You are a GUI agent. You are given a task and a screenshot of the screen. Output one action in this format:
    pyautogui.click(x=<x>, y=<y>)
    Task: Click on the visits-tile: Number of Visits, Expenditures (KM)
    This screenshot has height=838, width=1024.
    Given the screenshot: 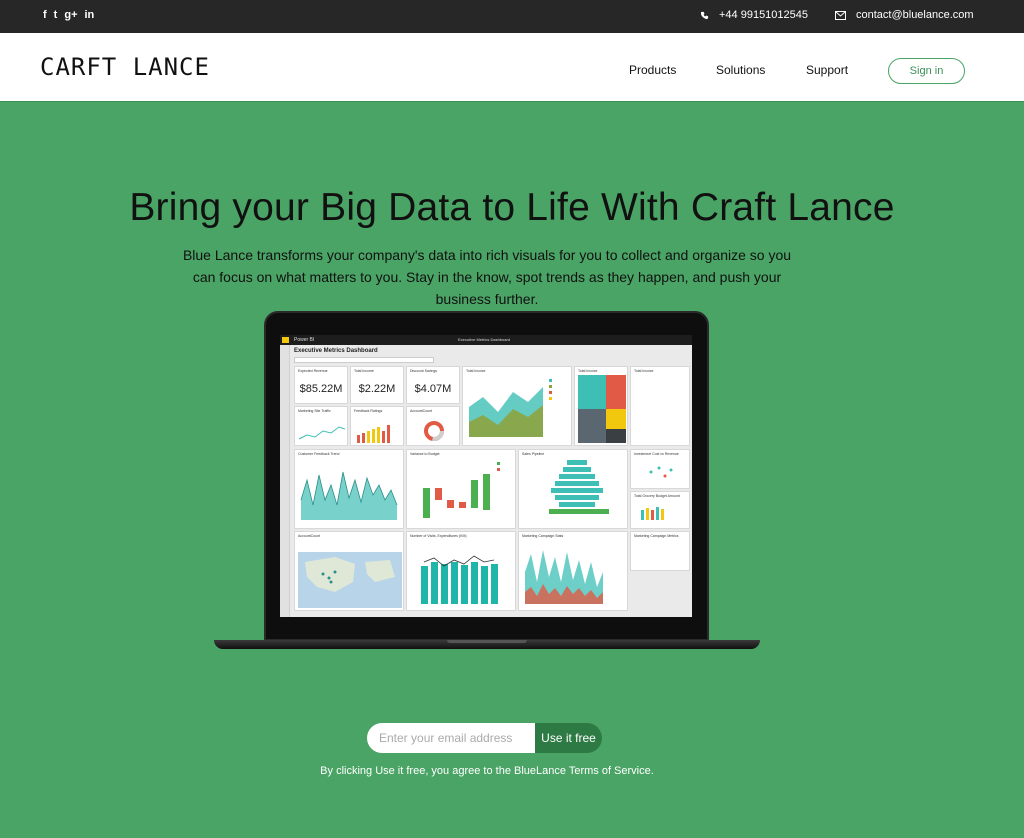 What is the action you would take?
    pyautogui.click(x=461, y=571)
    